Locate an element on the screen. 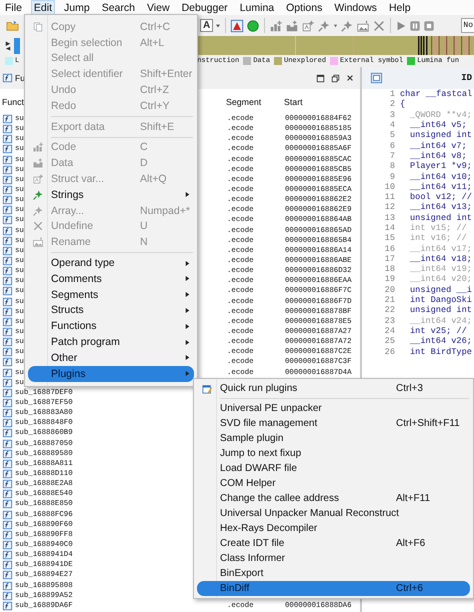 Image resolution: width=474 pixels, height=612 pixels. page-plus-icon is located at coordinates (308, 25).